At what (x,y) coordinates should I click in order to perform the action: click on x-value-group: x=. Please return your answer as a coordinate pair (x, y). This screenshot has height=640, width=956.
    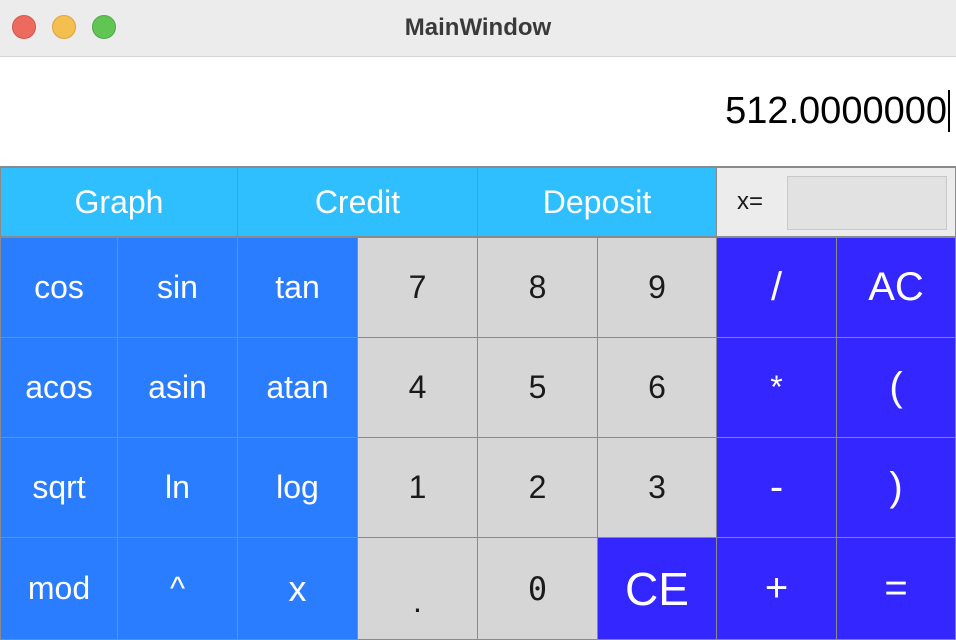
    Looking at the image, I should click on (836, 202).